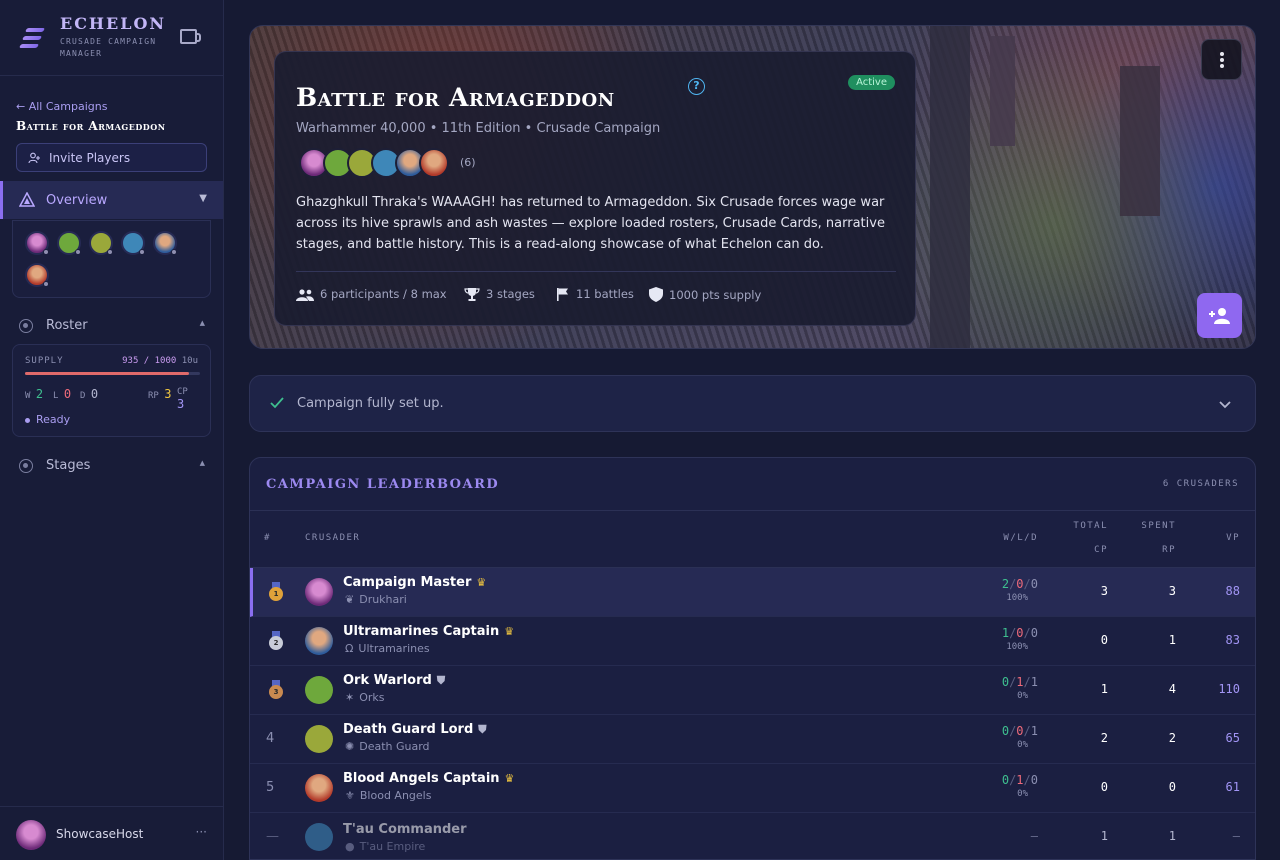 The height and width of the screenshot is (860, 1280). What do you see at coordinates (705, 294) in the screenshot?
I see `supply-stat: 1000 pts supply` at bounding box center [705, 294].